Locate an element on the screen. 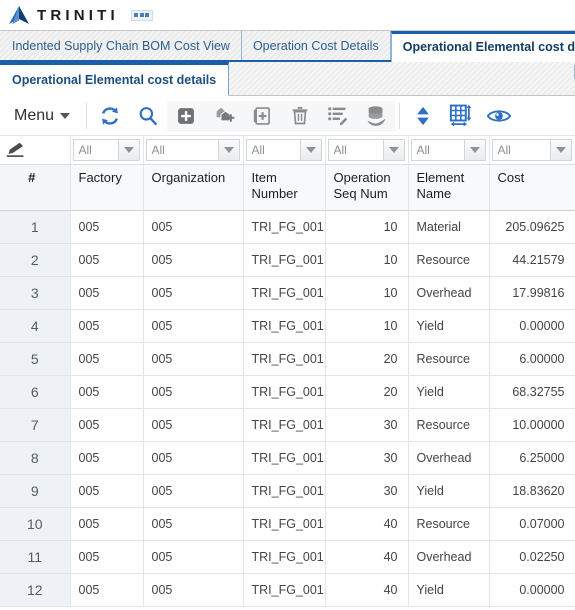 This screenshot has width=575, height=610. table-row: 8 005 005 TRI_FG_001 30 Overhead 6.25000 is located at coordinates (287, 458).